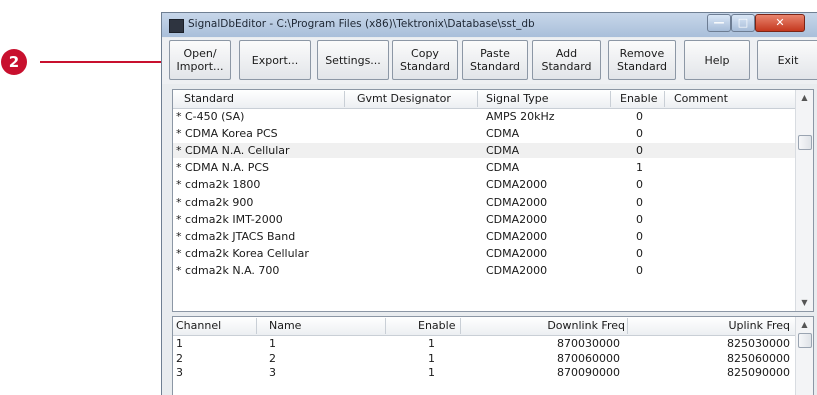 This screenshot has height=395, width=817. Describe the element at coordinates (484, 372) in the screenshot. I see `channel-row: 3 3 1 870090000 825090000` at that location.